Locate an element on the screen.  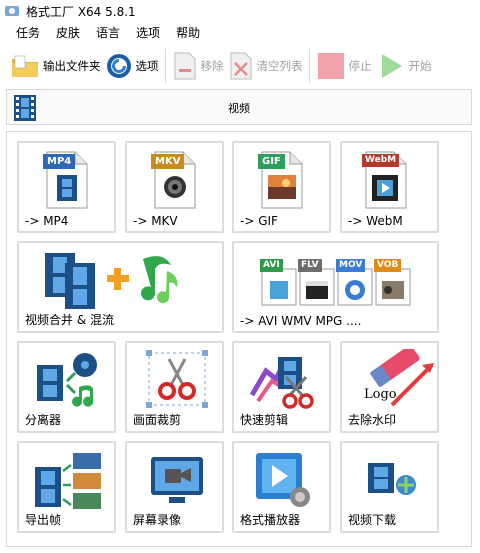
tile-video-download: 视频下载 is located at coordinates (389, 487).